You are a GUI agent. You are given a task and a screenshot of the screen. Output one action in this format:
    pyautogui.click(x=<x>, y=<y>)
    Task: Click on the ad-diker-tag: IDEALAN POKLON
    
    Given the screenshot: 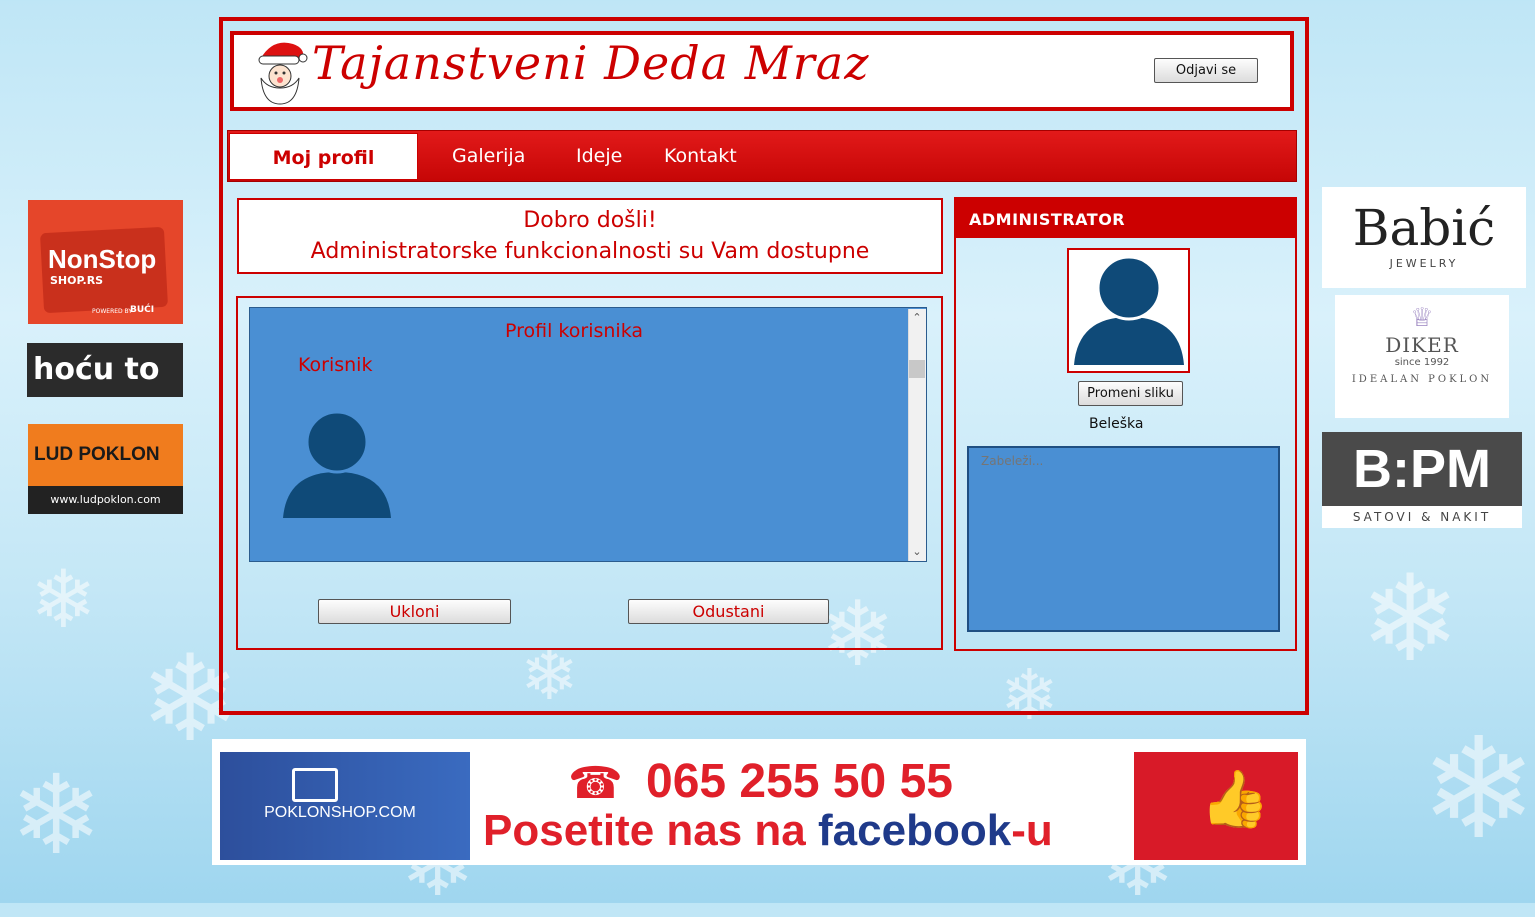 What is the action you would take?
    pyautogui.click(x=1422, y=379)
    